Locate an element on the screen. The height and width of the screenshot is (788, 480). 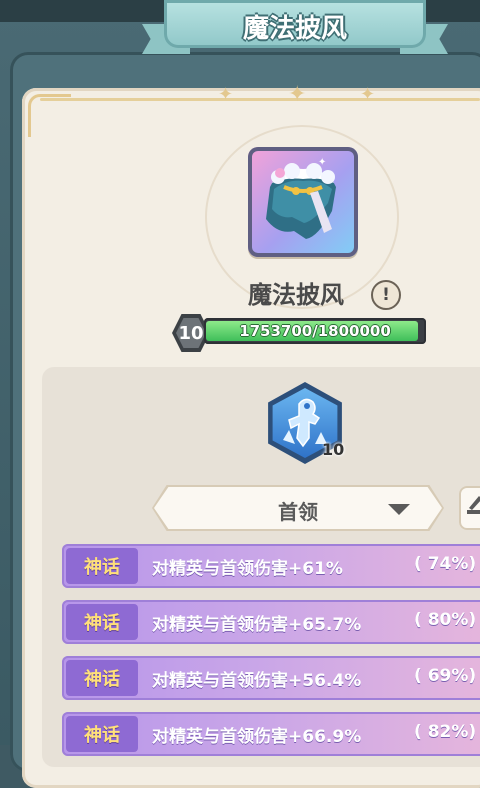
stat-row: 神话 对精英与首领伤害+66.9% ( 82%) is located at coordinates (271, 734).